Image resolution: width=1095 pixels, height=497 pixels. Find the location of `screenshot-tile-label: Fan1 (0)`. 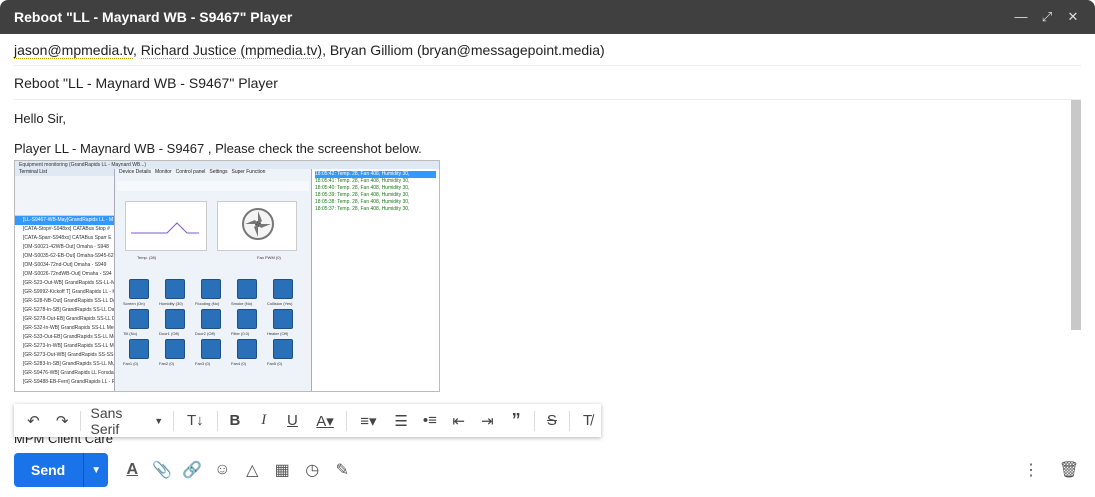

screenshot-tile-label: Fan1 (0) is located at coordinates (131, 363).